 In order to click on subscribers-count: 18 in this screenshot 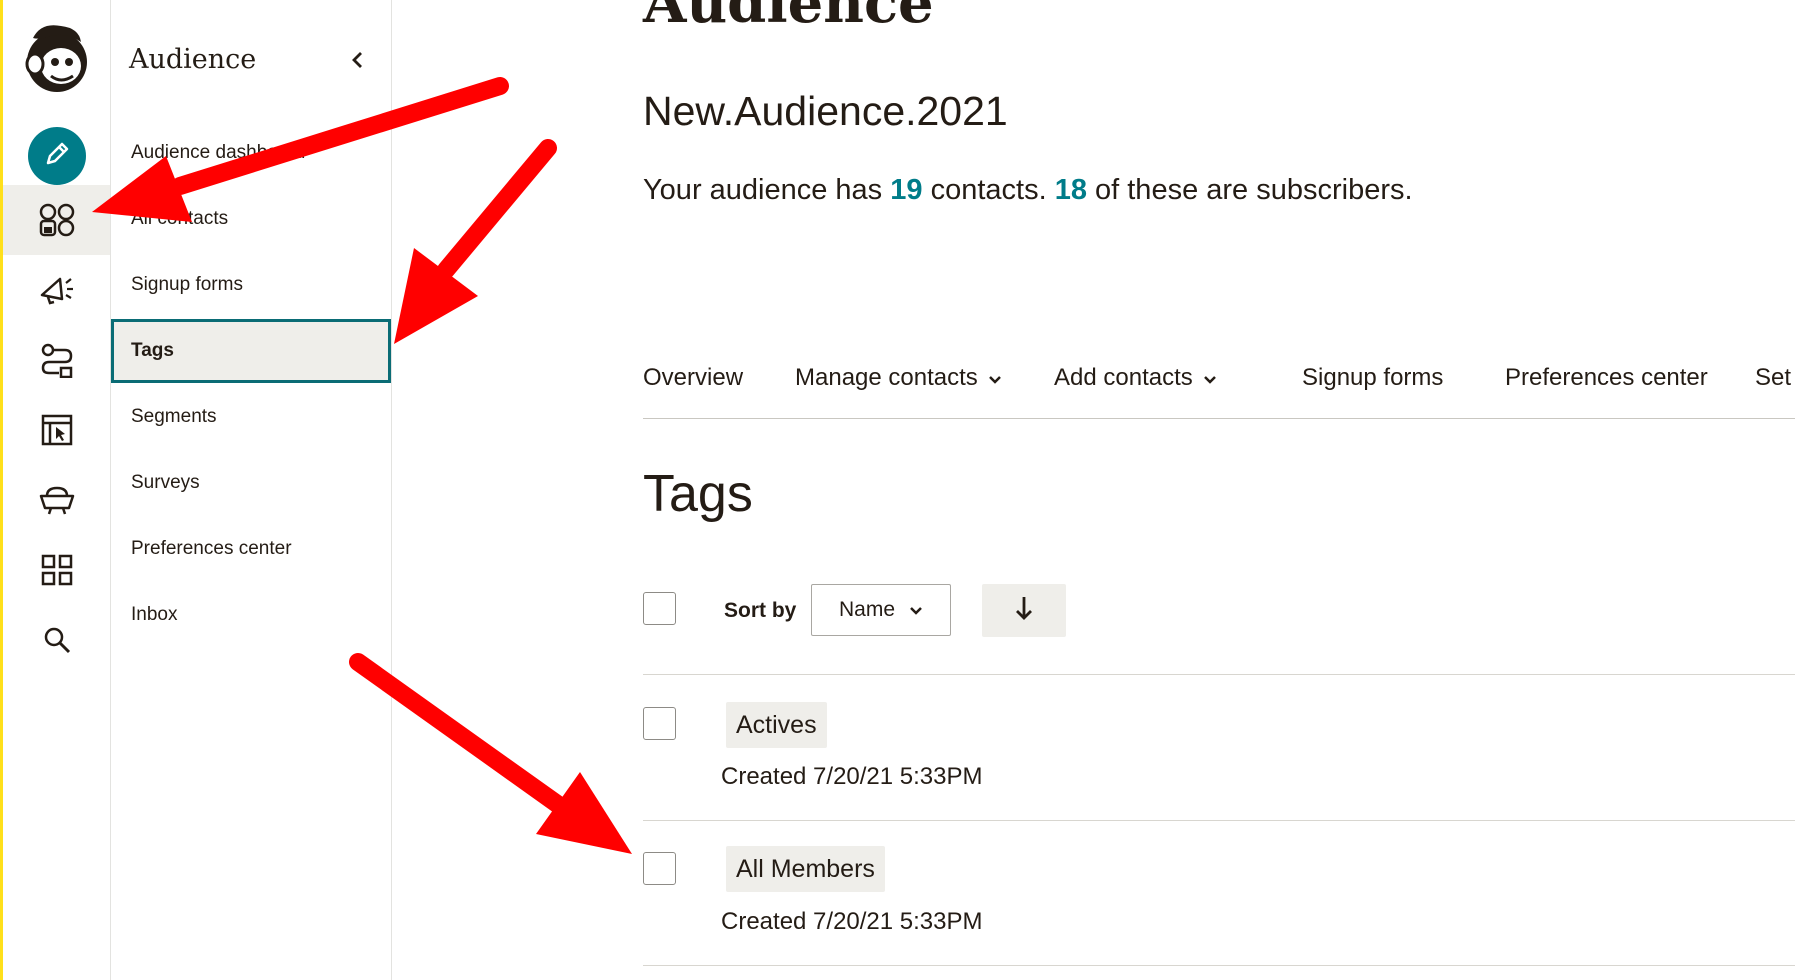, I will do `click(1071, 190)`.